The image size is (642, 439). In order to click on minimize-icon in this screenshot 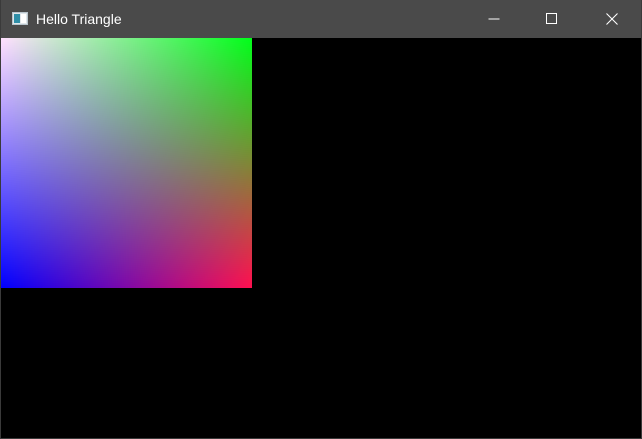, I will do `click(494, 19)`.